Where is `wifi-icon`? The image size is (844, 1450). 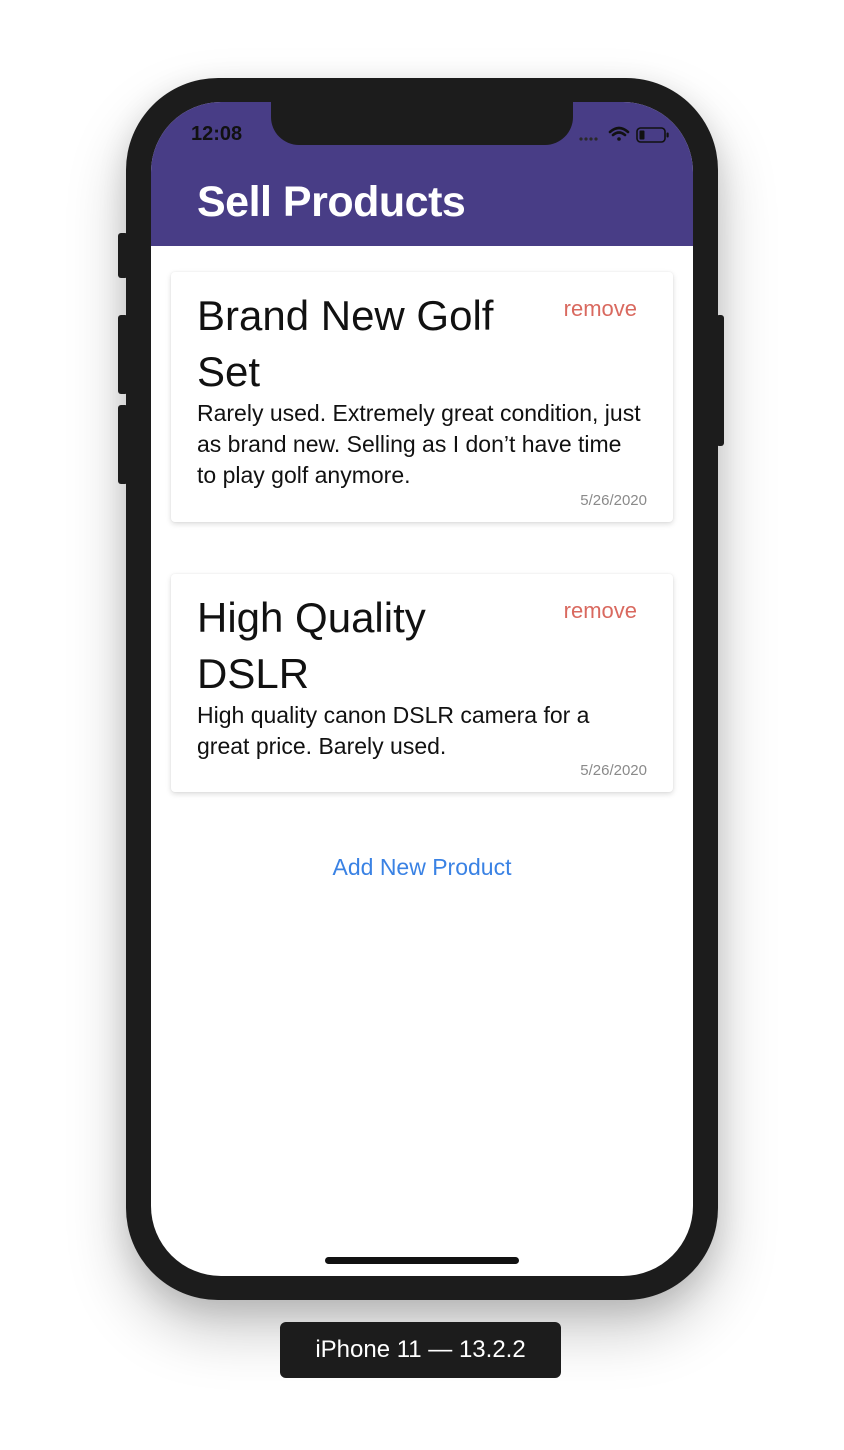 wifi-icon is located at coordinates (619, 133).